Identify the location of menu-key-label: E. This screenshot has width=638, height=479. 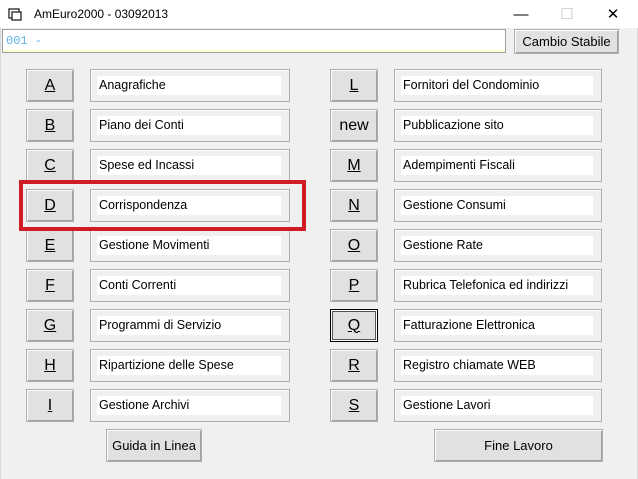
(50, 245).